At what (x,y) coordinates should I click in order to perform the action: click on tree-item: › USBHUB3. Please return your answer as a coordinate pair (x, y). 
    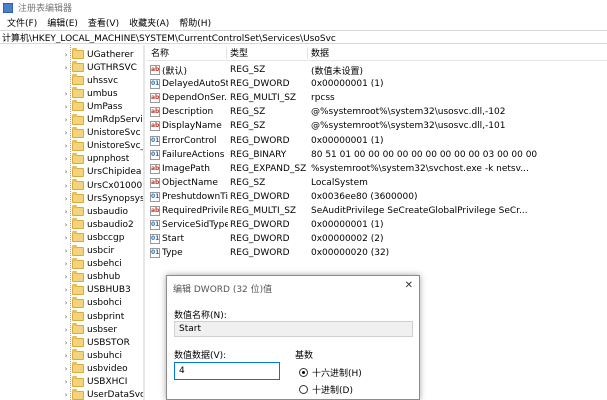
    Looking at the image, I should click on (96, 290).